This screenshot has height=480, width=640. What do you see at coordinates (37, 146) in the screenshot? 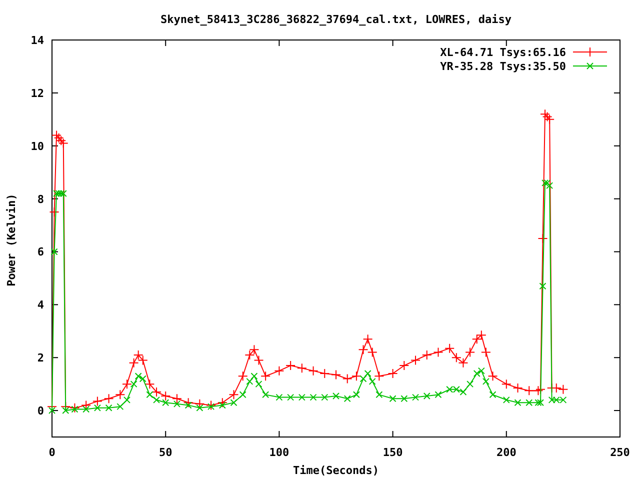
I see `tick-label: 10` at bounding box center [37, 146].